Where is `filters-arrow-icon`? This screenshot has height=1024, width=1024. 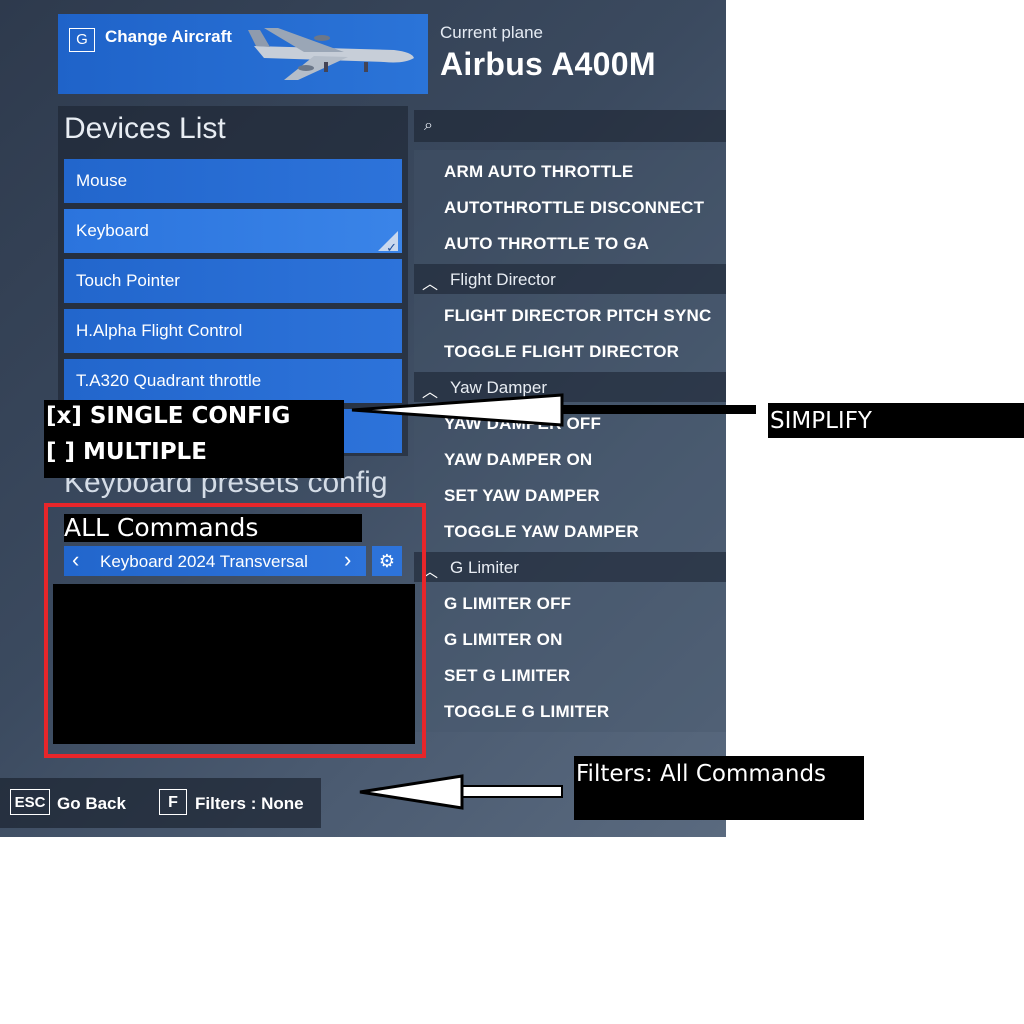 filters-arrow-icon is located at coordinates (461, 792).